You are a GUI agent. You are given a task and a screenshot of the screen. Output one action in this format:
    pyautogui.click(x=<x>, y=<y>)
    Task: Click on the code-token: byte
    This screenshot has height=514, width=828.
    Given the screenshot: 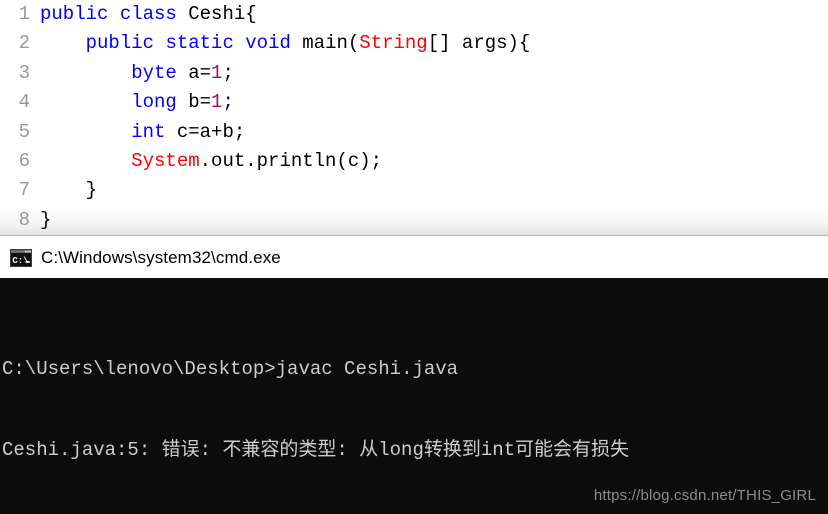 What is the action you would take?
    pyautogui.click(x=154, y=72)
    